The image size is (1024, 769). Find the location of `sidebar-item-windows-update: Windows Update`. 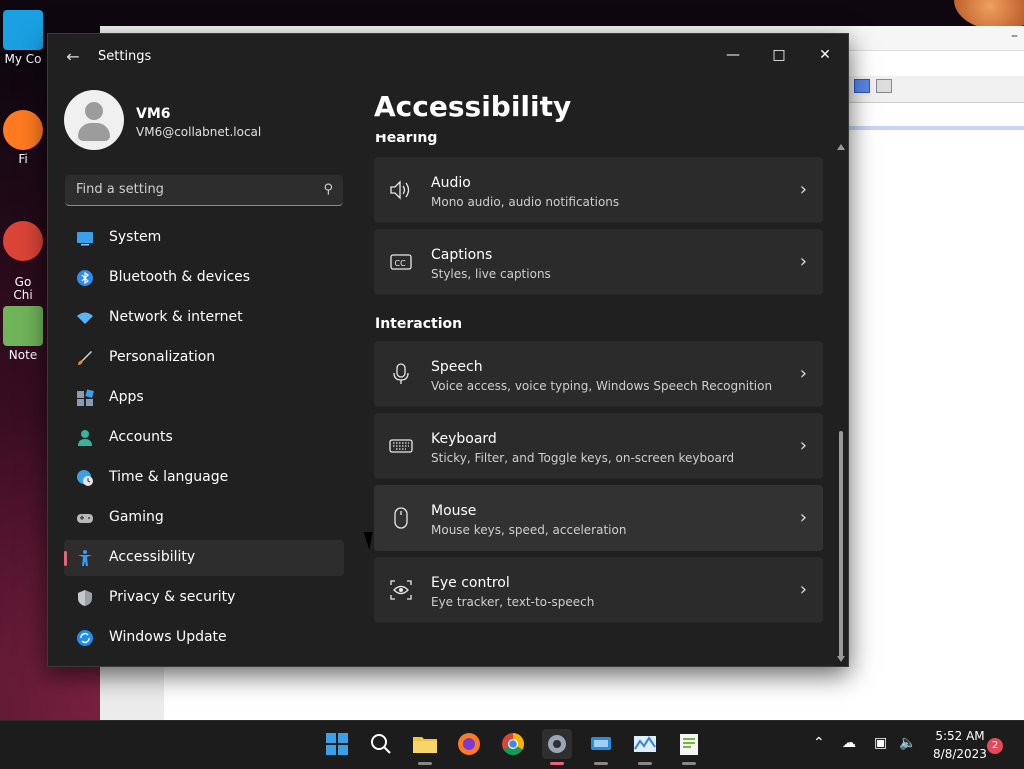

sidebar-item-windows-update: Windows Update is located at coordinates (204, 638).